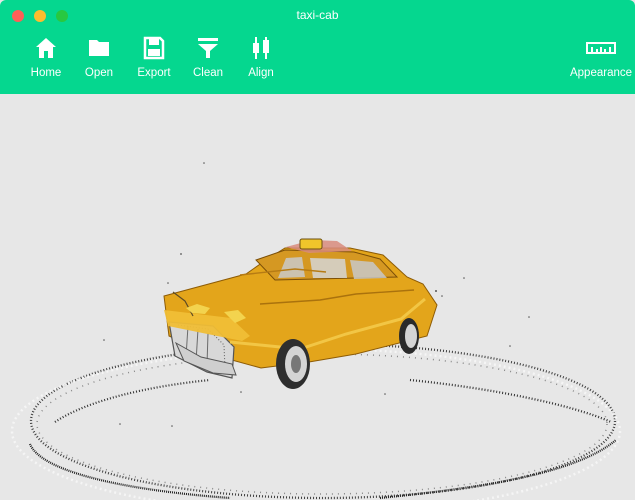 This screenshot has width=635, height=500. Describe the element at coordinates (154, 61) in the screenshot. I see `export-button: Export` at that location.